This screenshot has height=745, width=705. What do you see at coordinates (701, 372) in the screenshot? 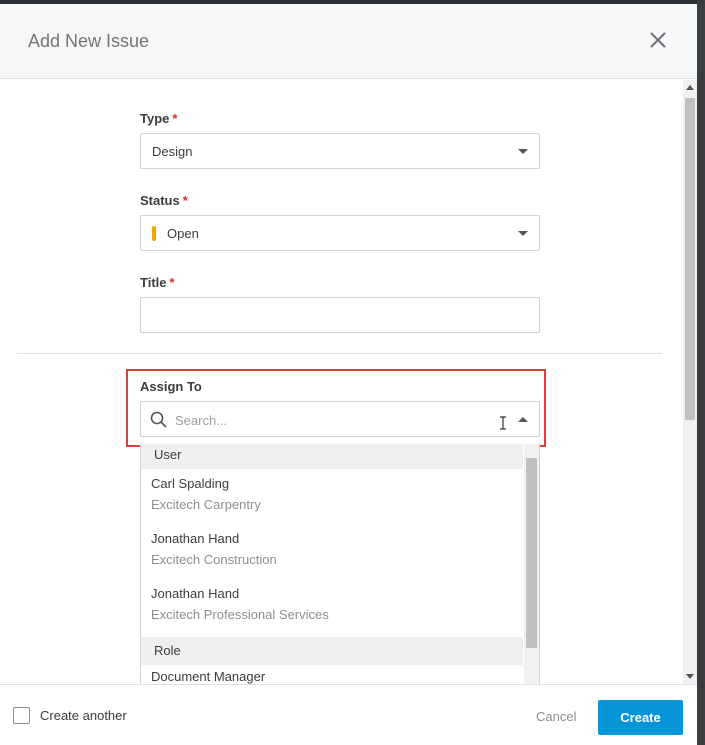
I see `window-right-strip` at bounding box center [701, 372].